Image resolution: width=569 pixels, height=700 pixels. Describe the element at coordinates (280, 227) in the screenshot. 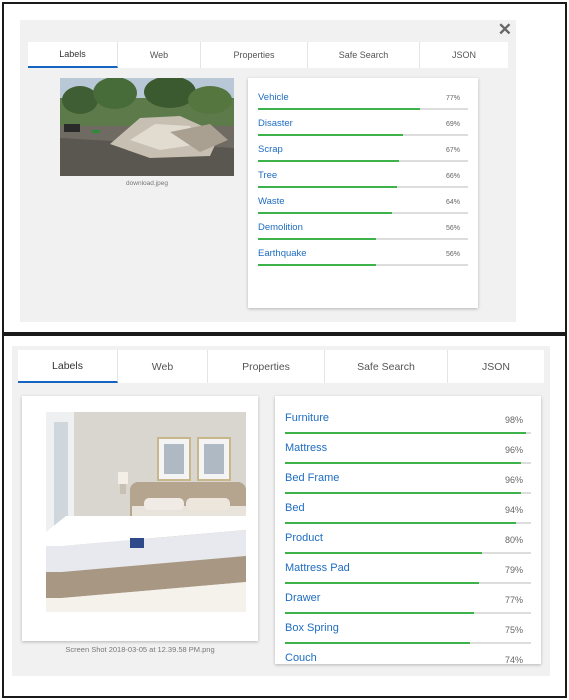

I see `label-name: Demolition` at that location.